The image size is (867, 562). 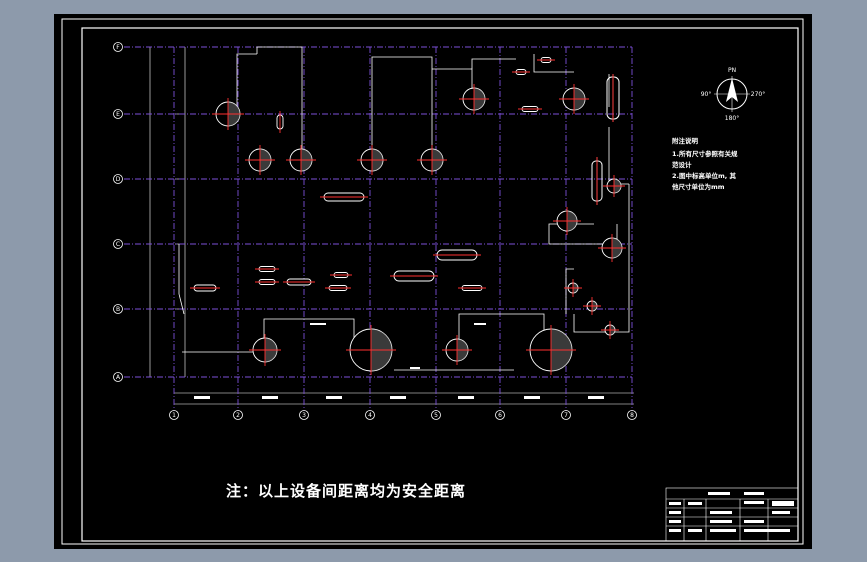 I want to click on column-axis-label: 6, so click(x=500, y=415).